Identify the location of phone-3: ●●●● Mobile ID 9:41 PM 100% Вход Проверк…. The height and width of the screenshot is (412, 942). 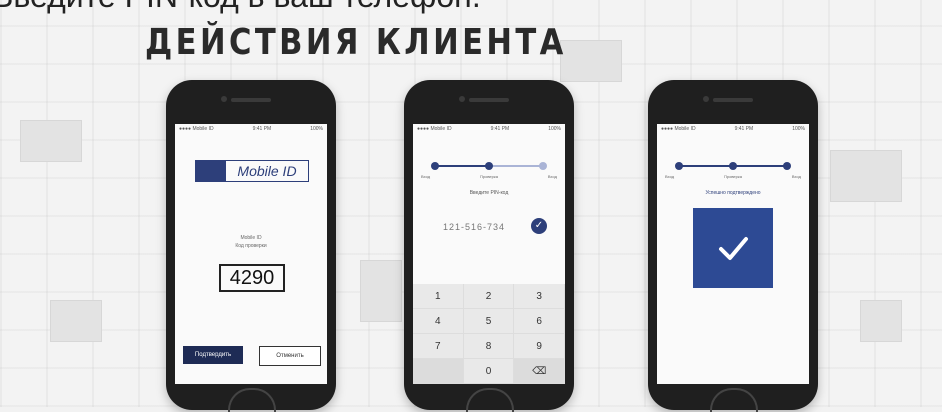
(733, 246).